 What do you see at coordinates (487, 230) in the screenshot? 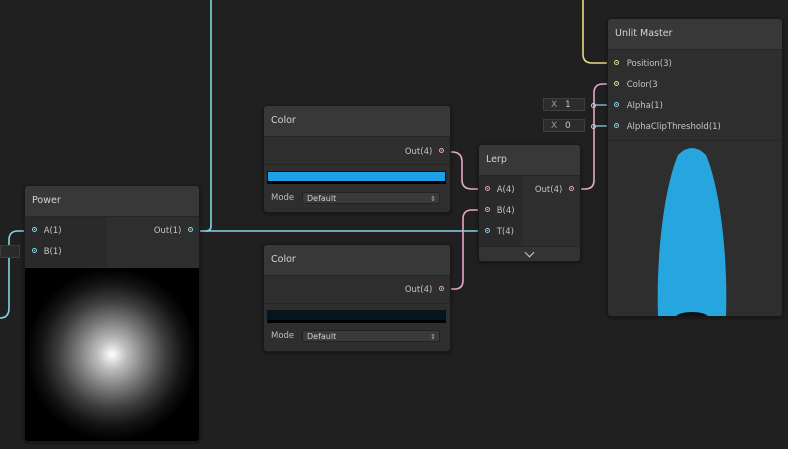
I see `lerp-t-dot` at bounding box center [487, 230].